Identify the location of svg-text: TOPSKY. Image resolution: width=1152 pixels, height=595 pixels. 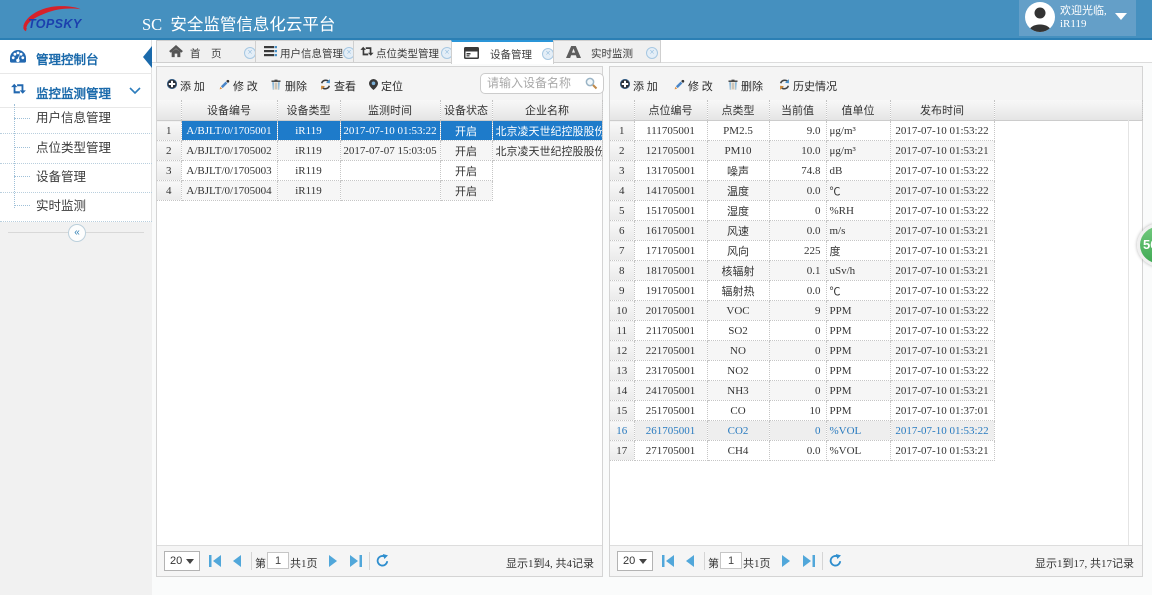
(55, 24).